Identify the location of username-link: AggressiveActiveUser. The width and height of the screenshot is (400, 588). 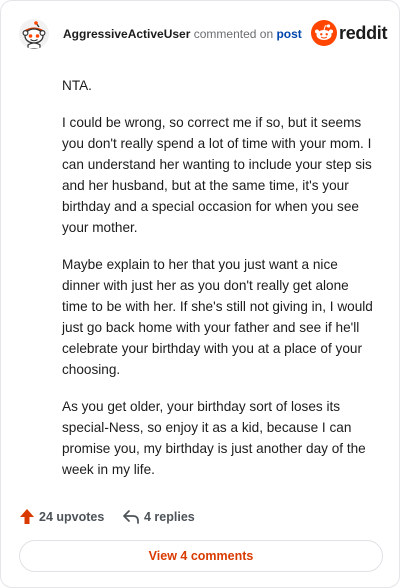
(126, 34).